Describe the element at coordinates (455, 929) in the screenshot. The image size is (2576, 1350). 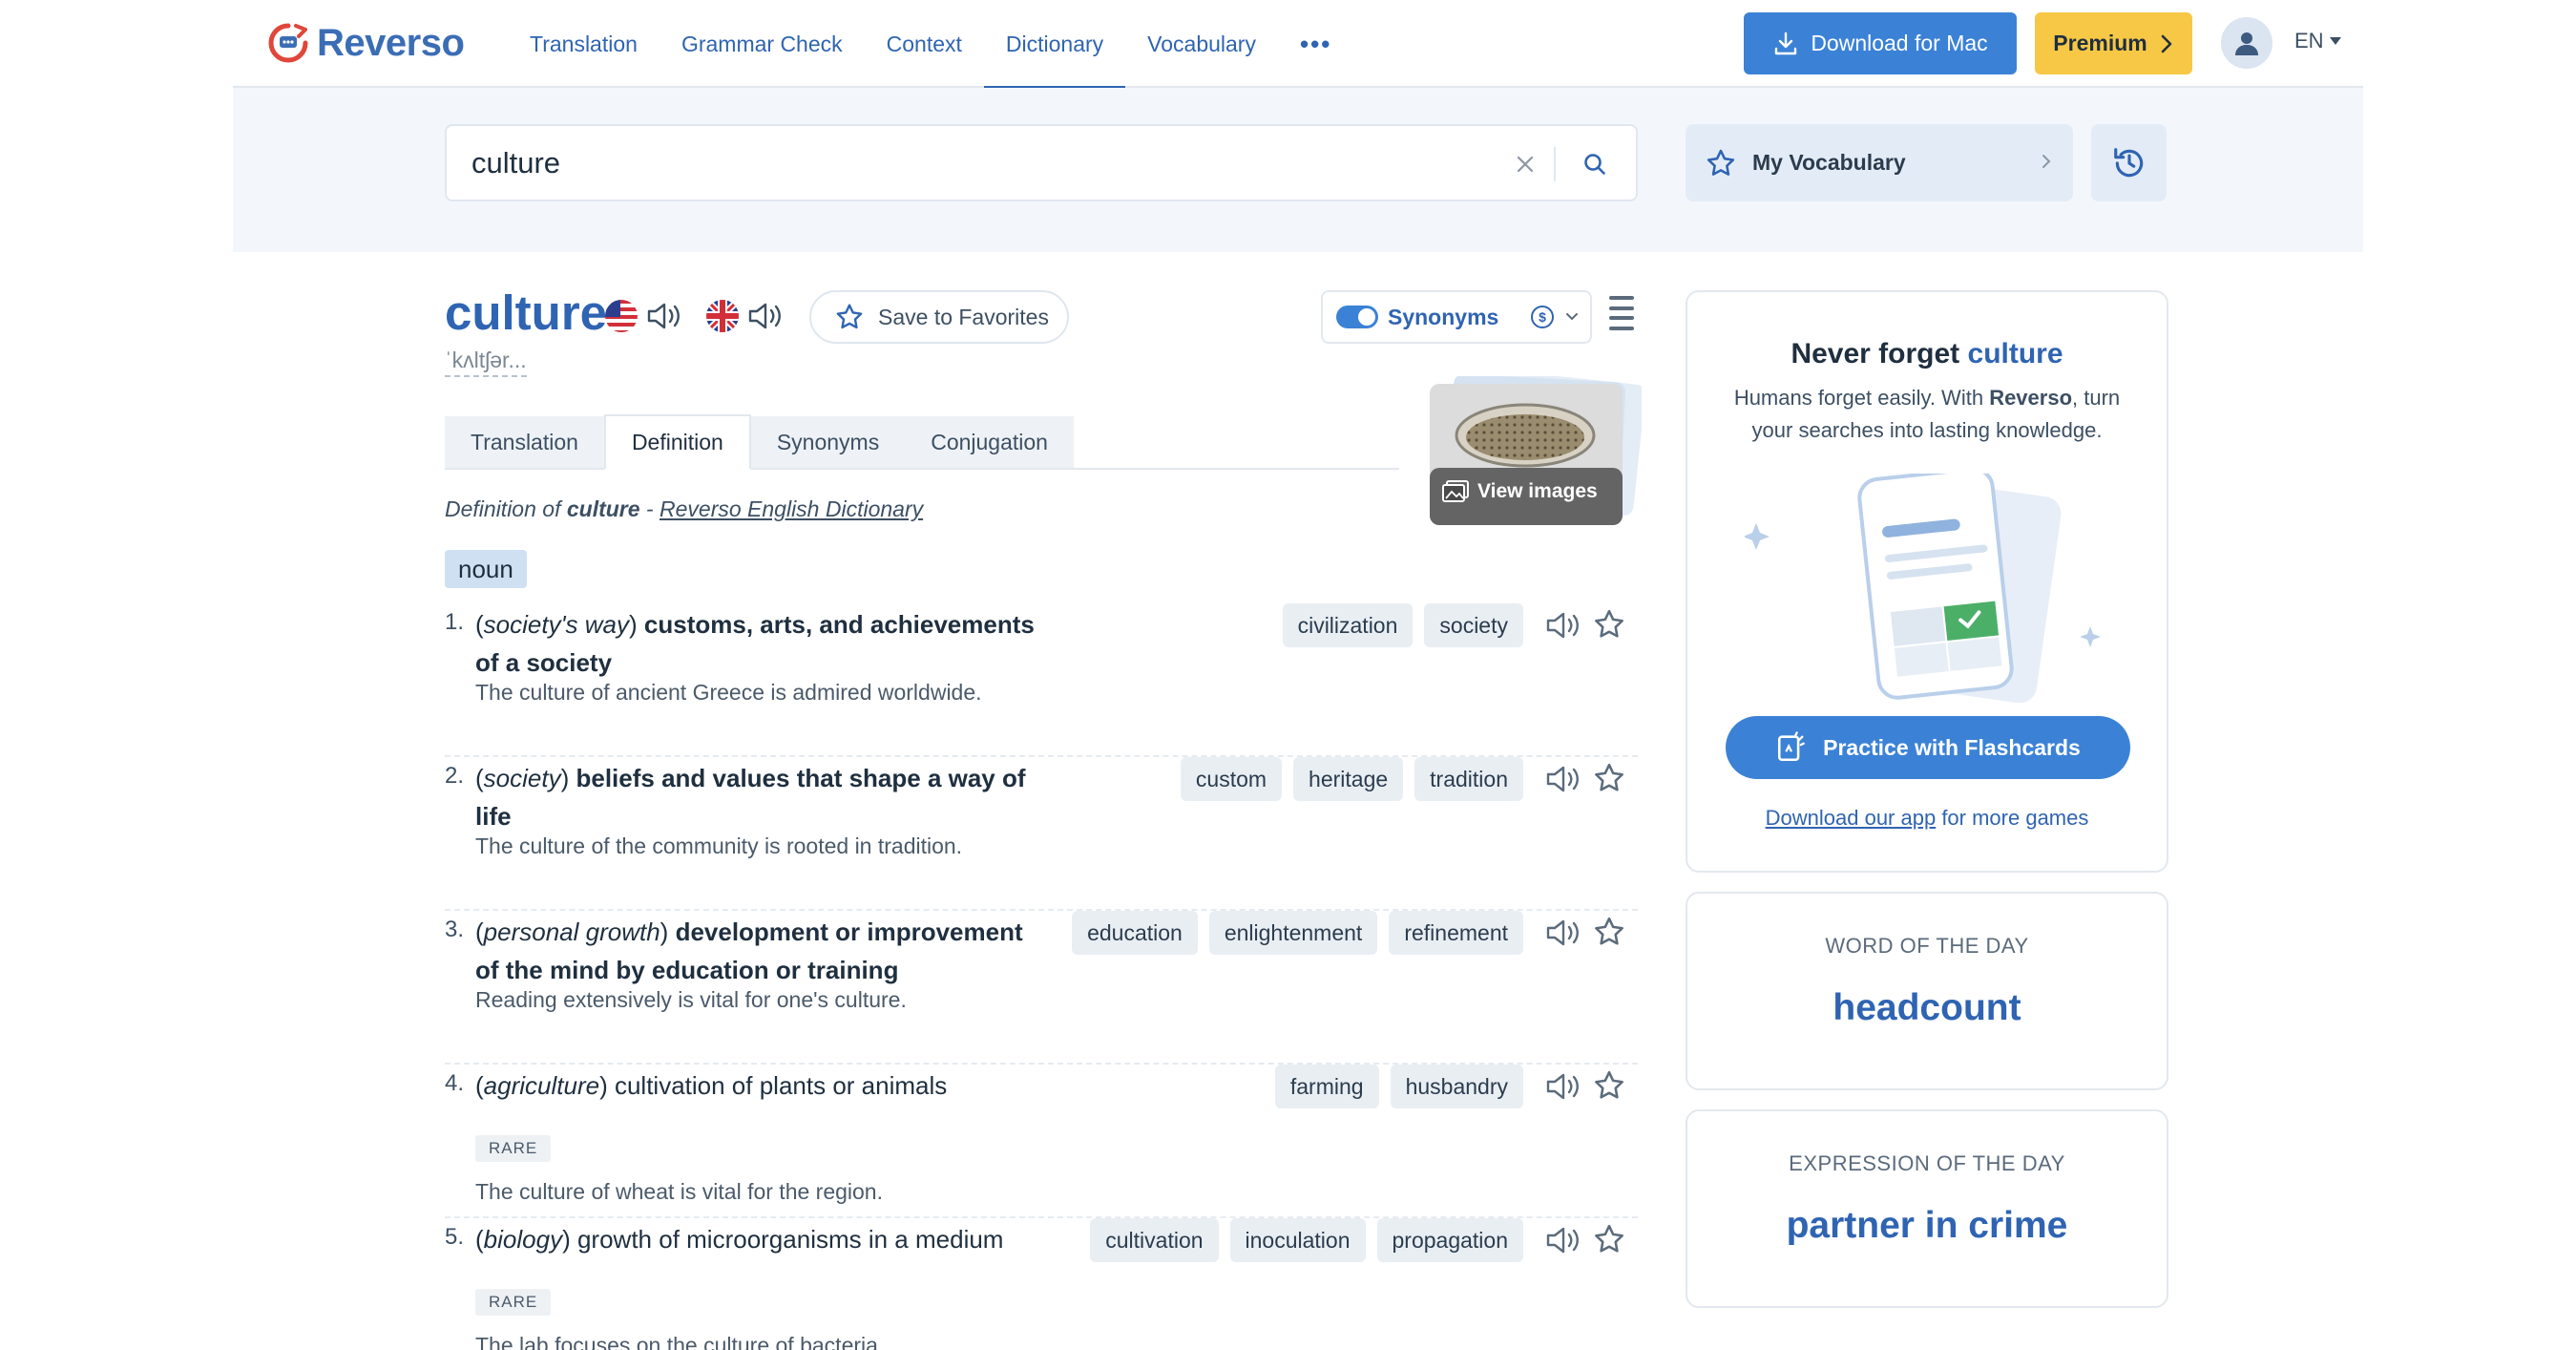
I see `sense-number: 3.` at that location.